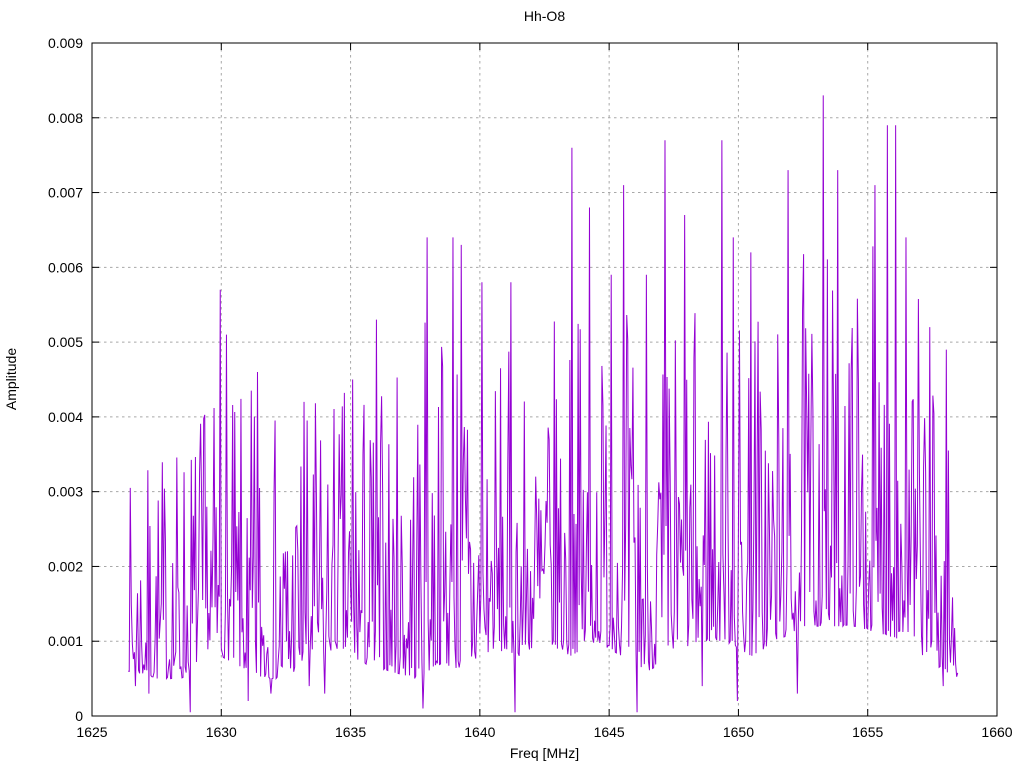  What do you see at coordinates (65, 267) in the screenshot?
I see `y-tick-label: 0.006` at bounding box center [65, 267].